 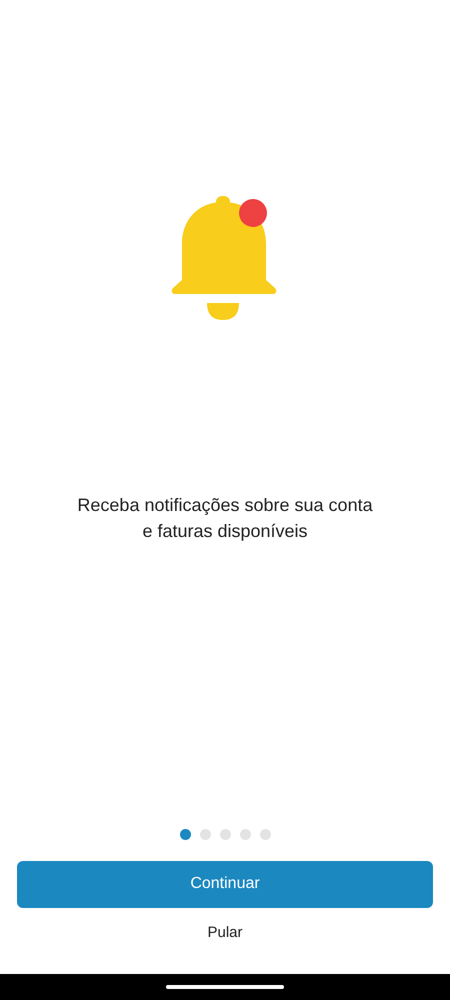 I want to click on skip-link: Pular, so click(x=225, y=933).